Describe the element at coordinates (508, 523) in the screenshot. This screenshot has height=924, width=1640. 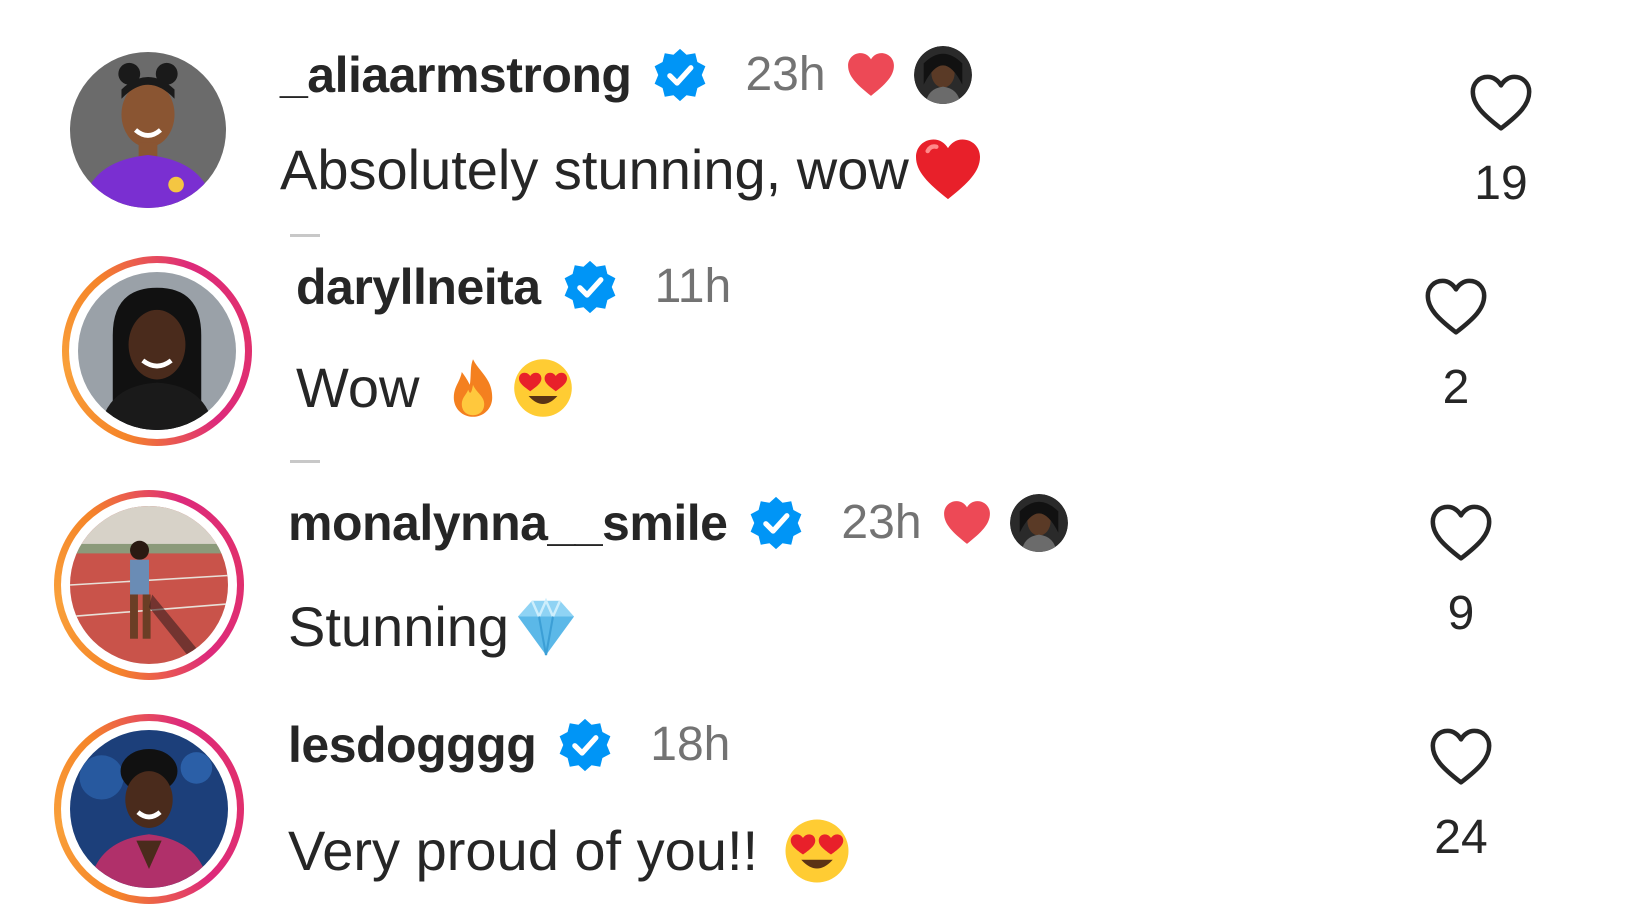
I see `username: monalynna__smile` at that location.